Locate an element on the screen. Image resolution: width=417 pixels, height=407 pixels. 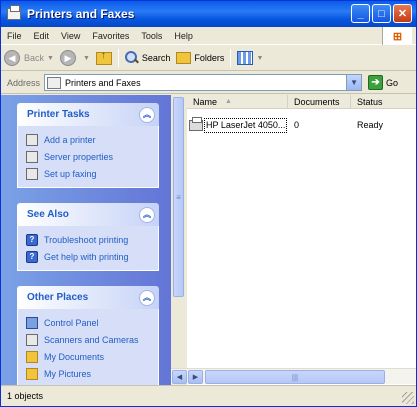
views-button: ▼ is located at coordinates (250, 58).